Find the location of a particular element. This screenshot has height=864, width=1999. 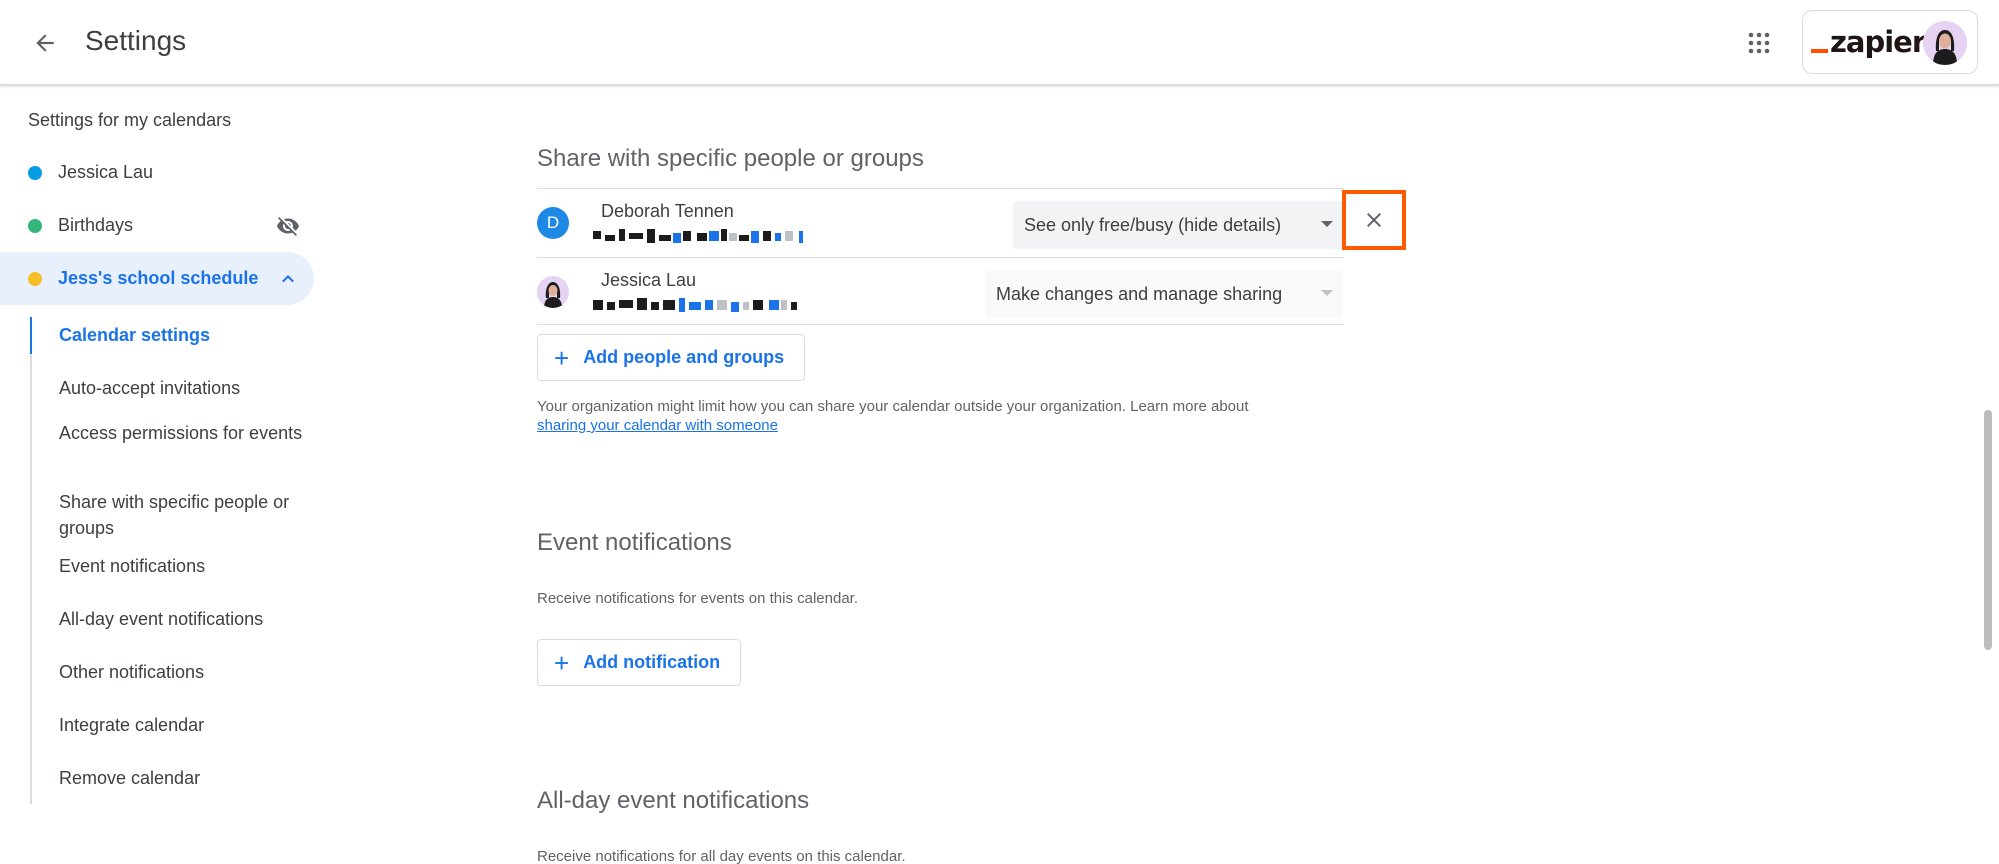

person-avatar: D is located at coordinates (553, 223).